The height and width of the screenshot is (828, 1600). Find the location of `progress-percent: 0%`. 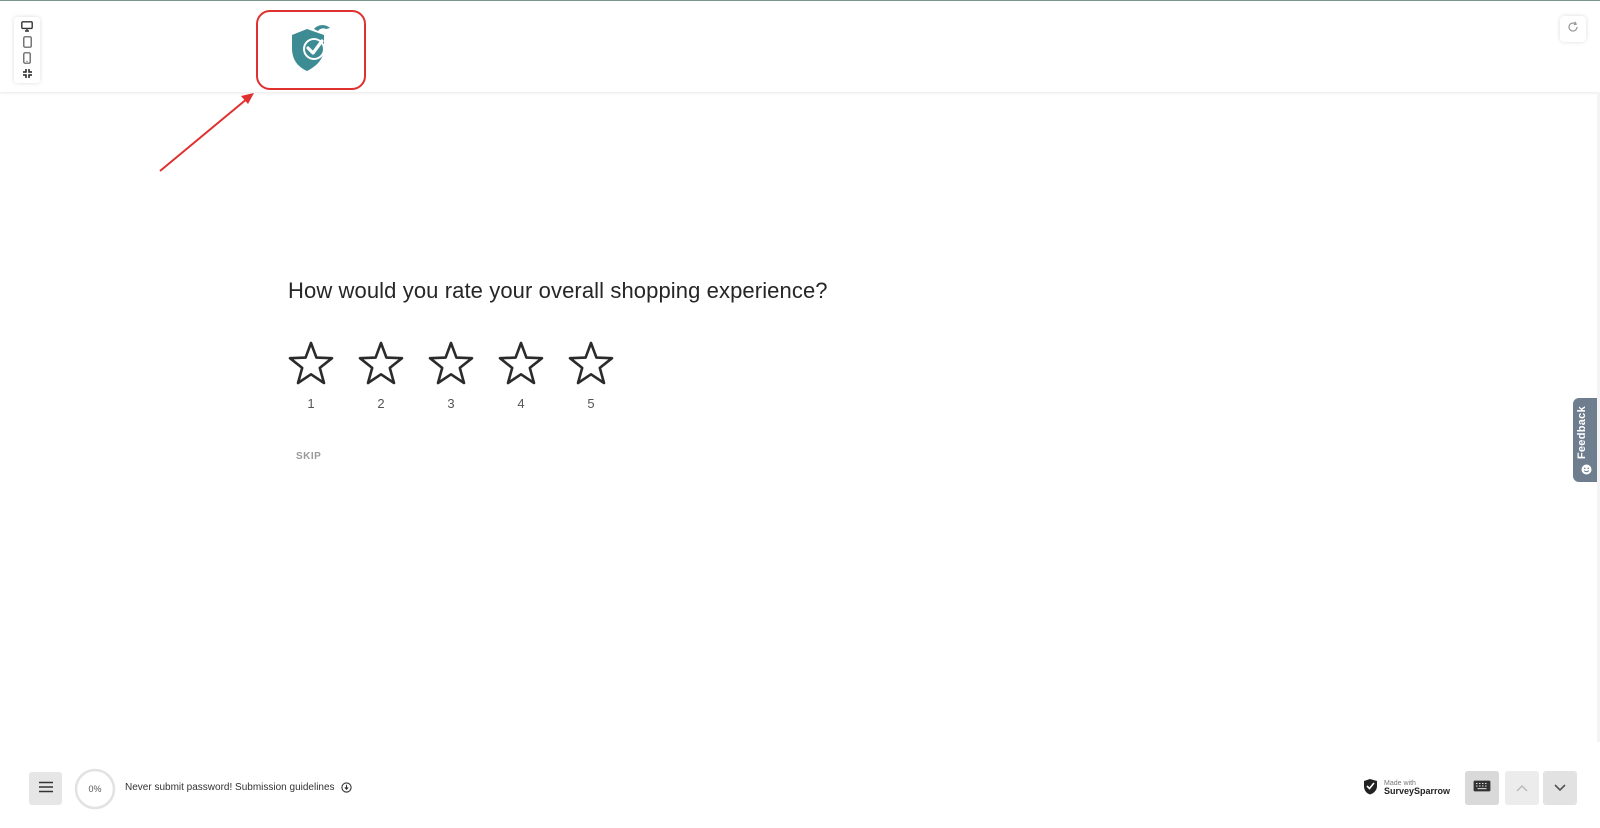

progress-percent: 0% is located at coordinates (95, 789).